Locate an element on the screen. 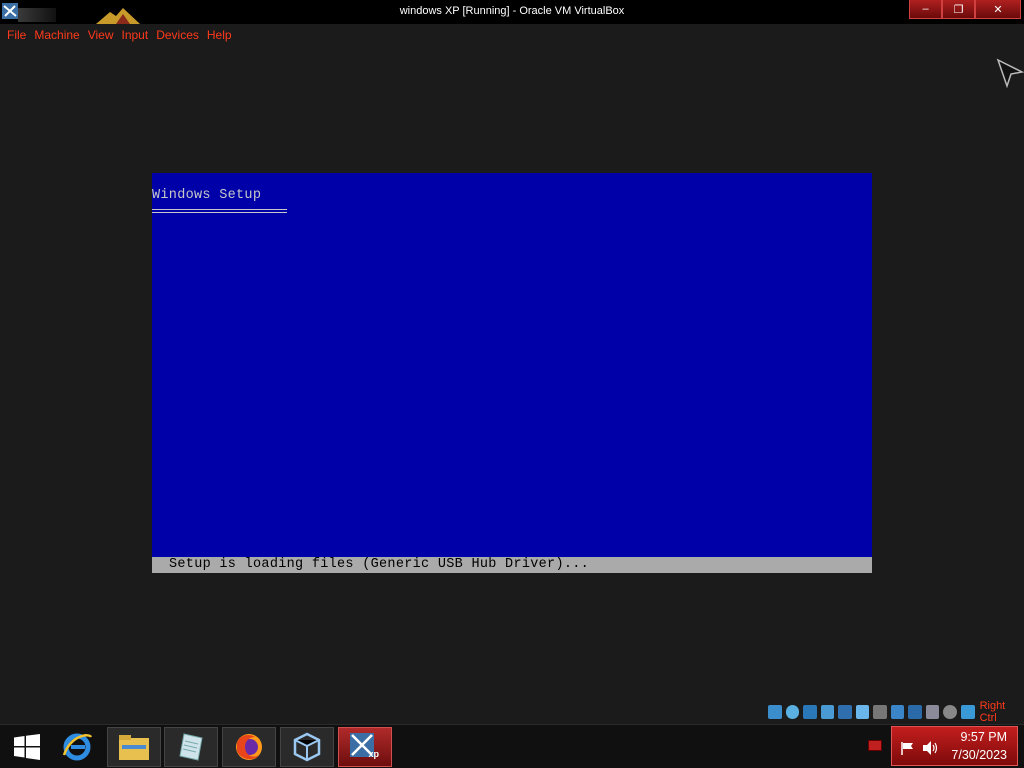 This screenshot has width=1024, height=768. menu-machine: Machine is located at coordinates (56, 35).